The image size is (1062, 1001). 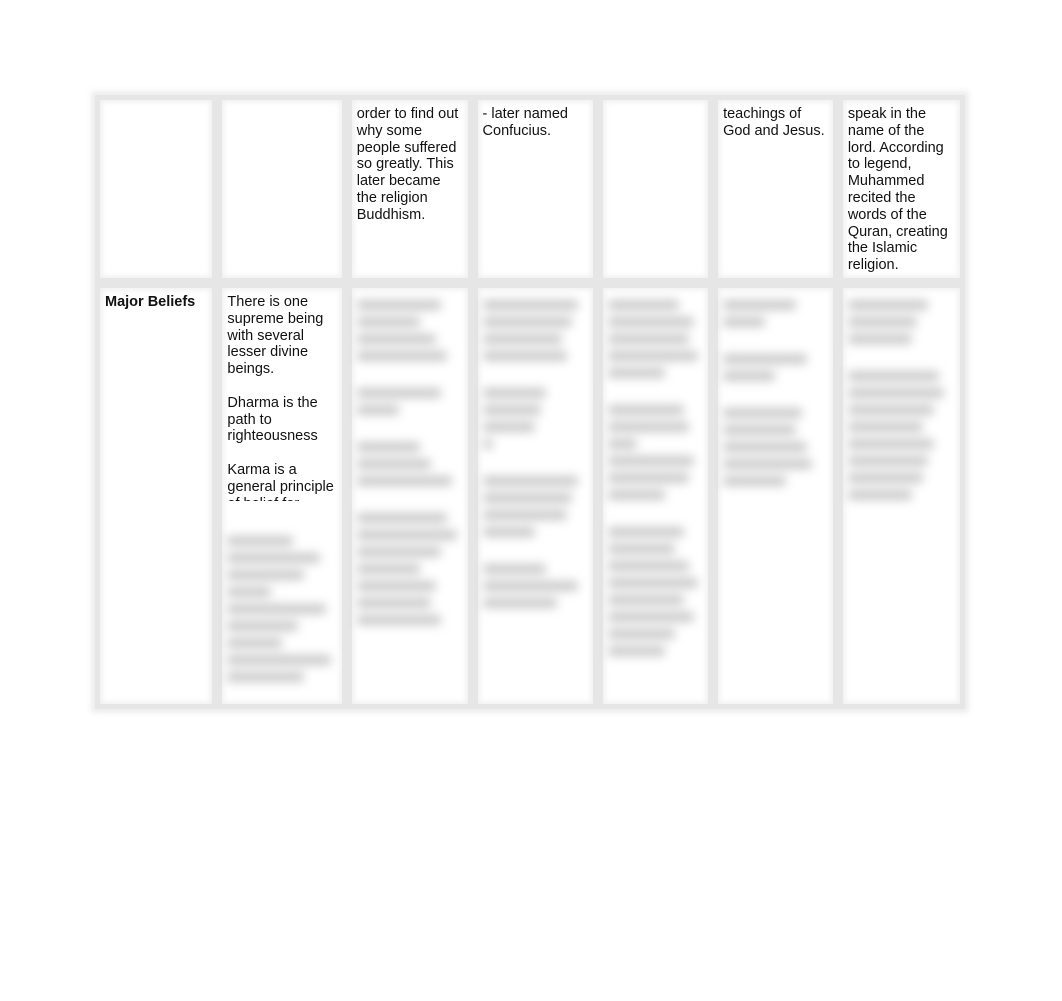 I want to click on table-cell-islam-beliefs, so click(x=901, y=495).